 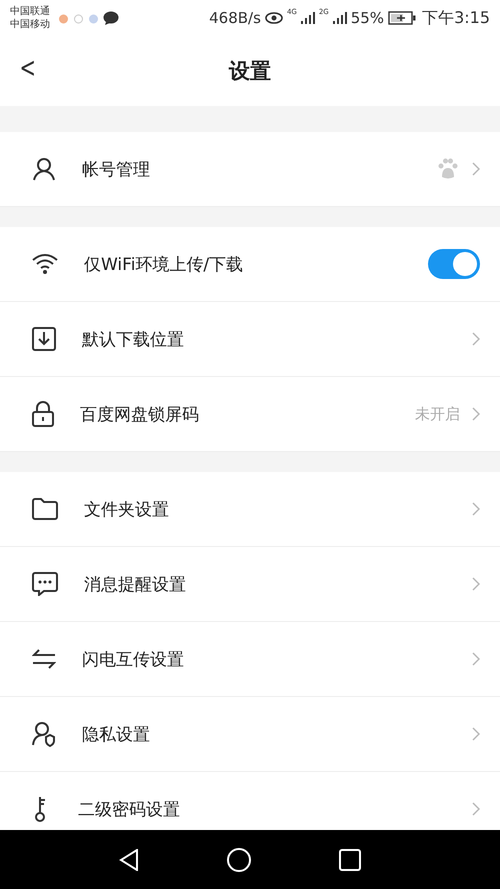 I want to click on settings-label: 帐号管理, so click(x=116, y=169).